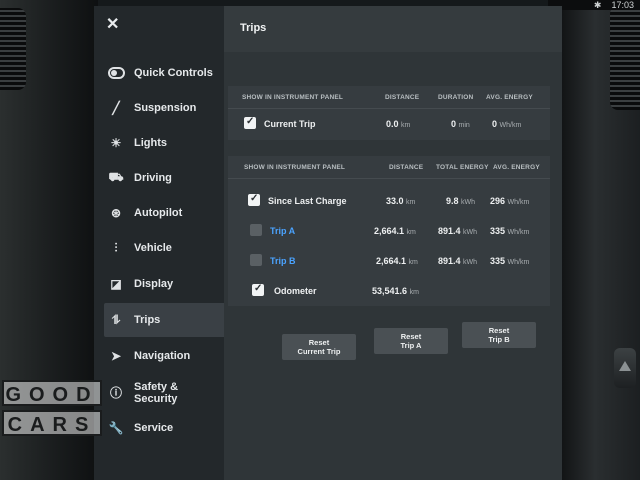  What do you see at coordinates (599, 240) in the screenshot?
I see `right-bezel` at bounding box center [599, 240].